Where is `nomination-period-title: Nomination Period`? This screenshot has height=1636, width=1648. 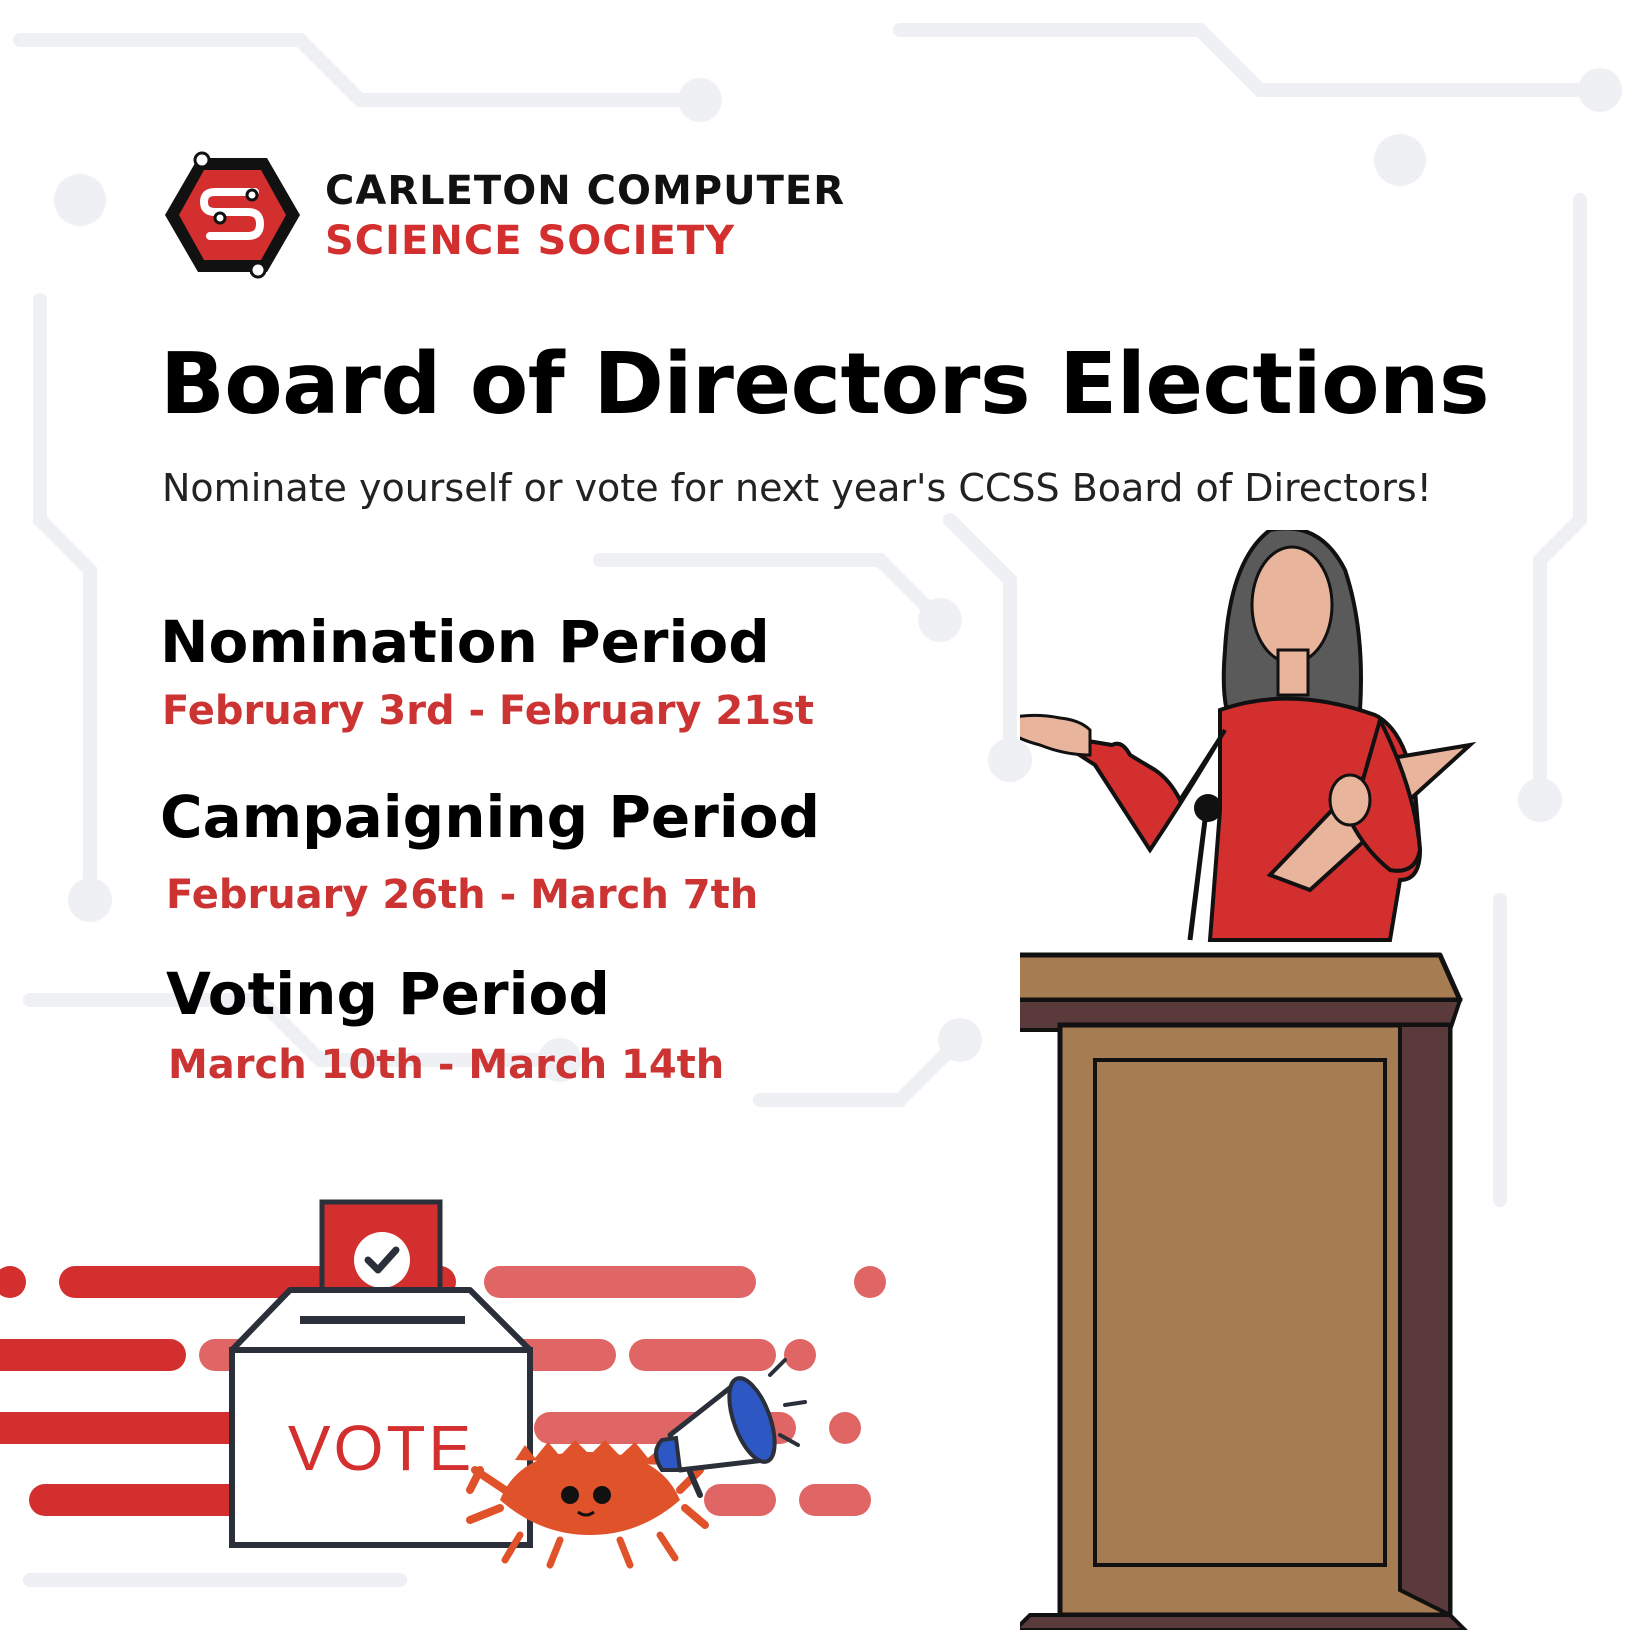 nomination-period-title: Nomination Period is located at coordinates (465, 642).